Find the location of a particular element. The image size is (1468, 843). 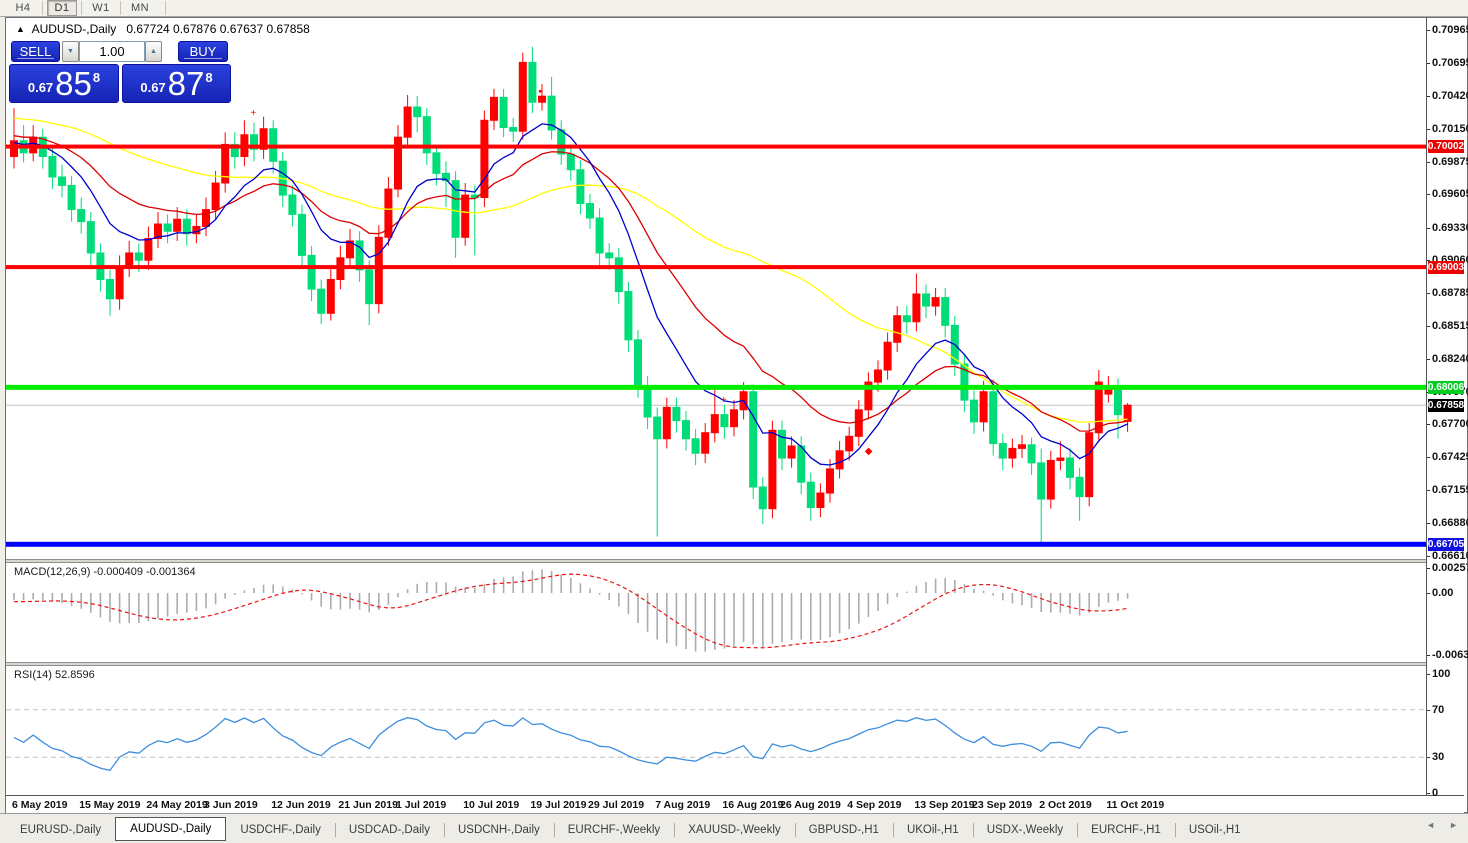

sell-price-pip: 8 is located at coordinates (96, 77).